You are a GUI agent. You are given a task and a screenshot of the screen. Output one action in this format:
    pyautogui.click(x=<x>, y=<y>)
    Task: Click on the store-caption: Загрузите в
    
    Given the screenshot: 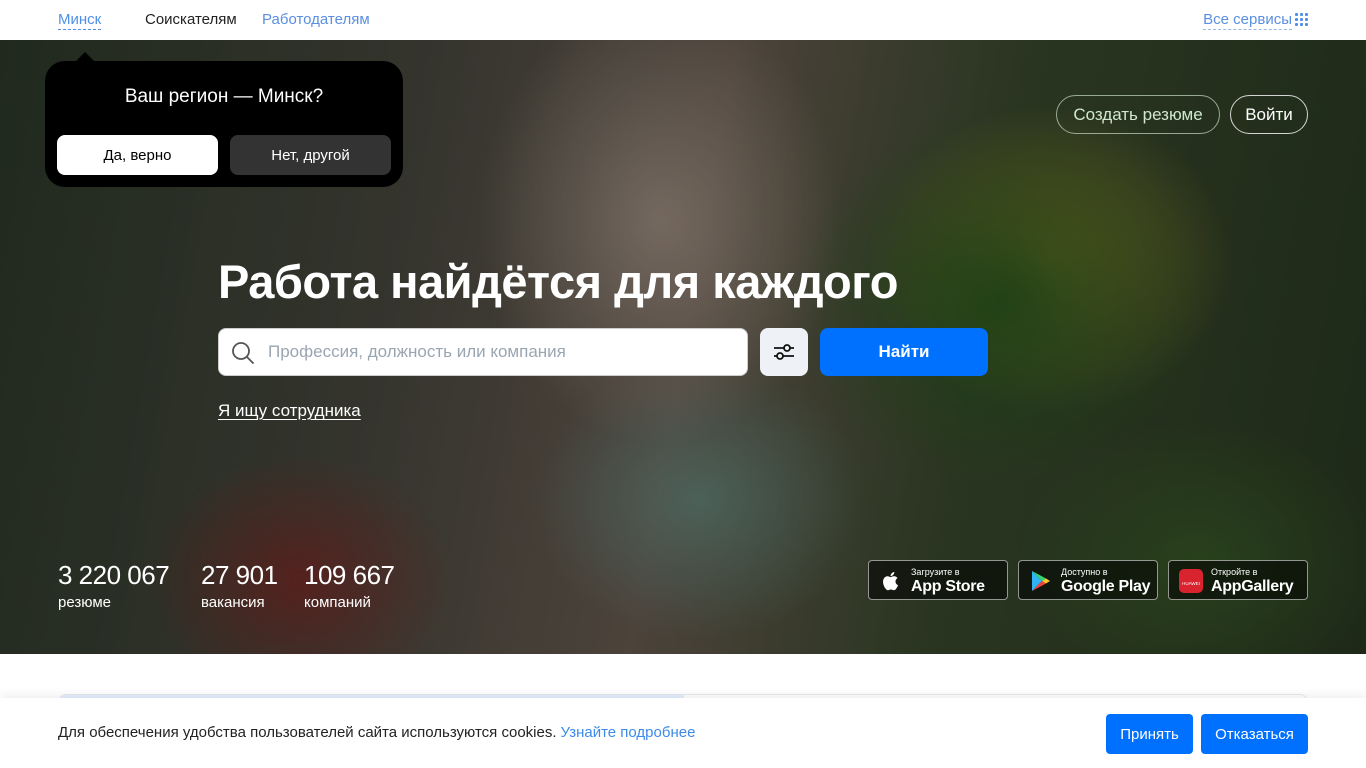 What is the action you would take?
    pyautogui.click(x=935, y=572)
    